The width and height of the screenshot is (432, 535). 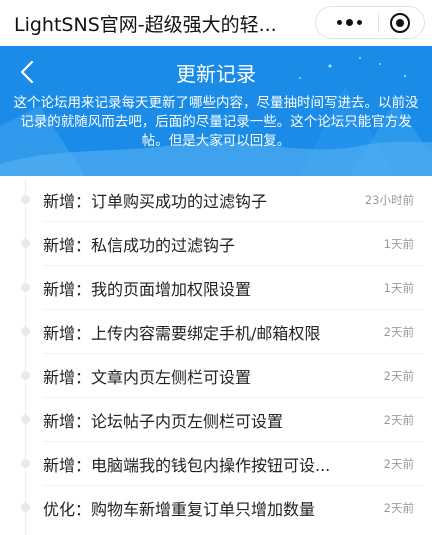 I want to click on post-title: 新增：上传内容需要绑定手机/邮箱权限, so click(x=193, y=332).